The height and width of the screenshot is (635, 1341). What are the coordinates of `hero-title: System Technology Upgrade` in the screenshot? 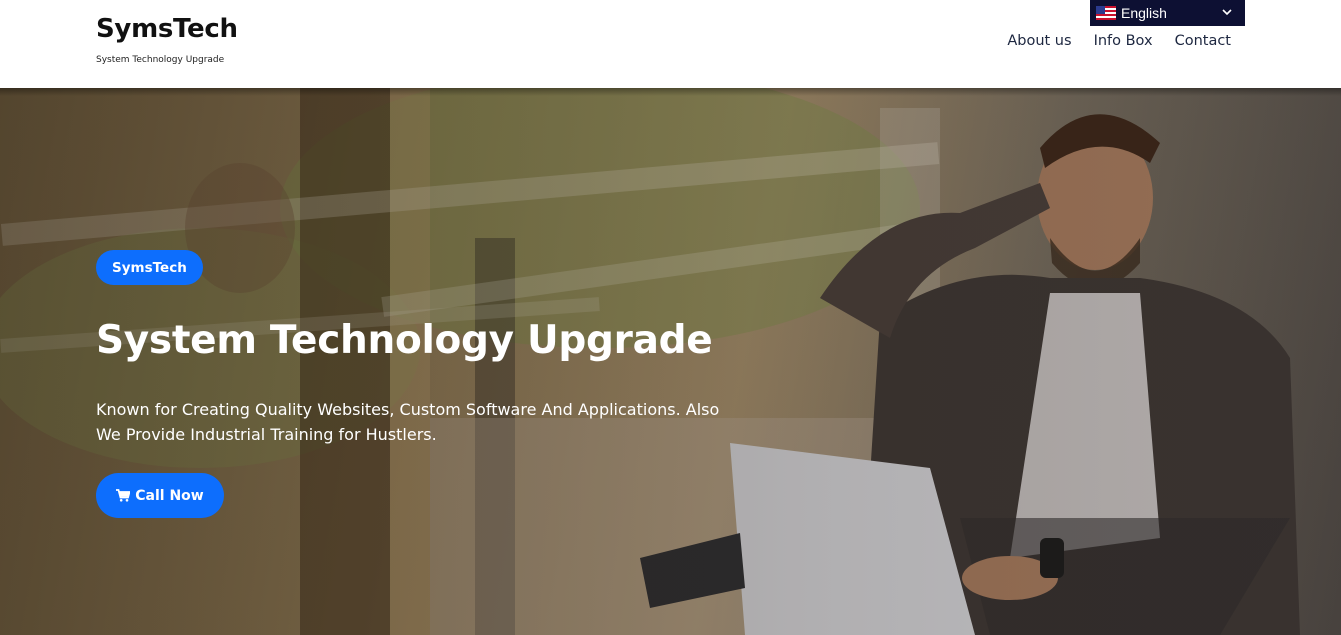 It's located at (404, 340).